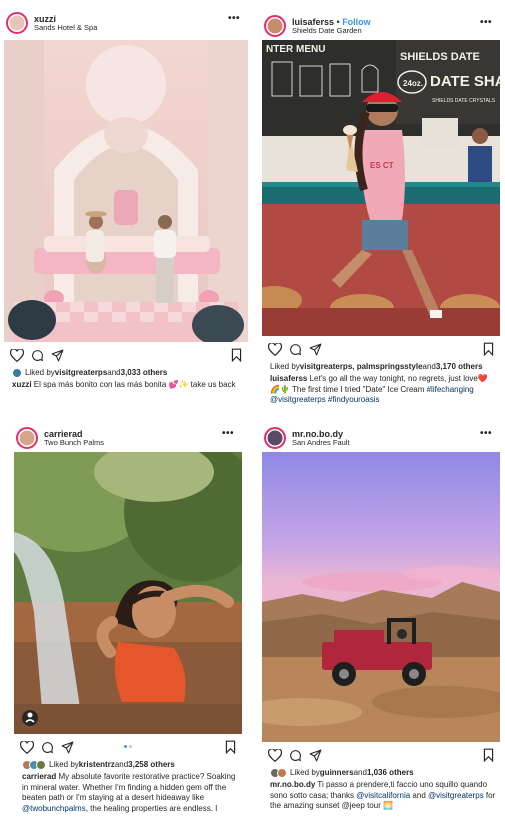 This screenshot has width=505, height=826. What do you see at coordinates (144, 373) in the screenshot?
I see `likes-count: 3,033 others` at bounding box center [144, 373].